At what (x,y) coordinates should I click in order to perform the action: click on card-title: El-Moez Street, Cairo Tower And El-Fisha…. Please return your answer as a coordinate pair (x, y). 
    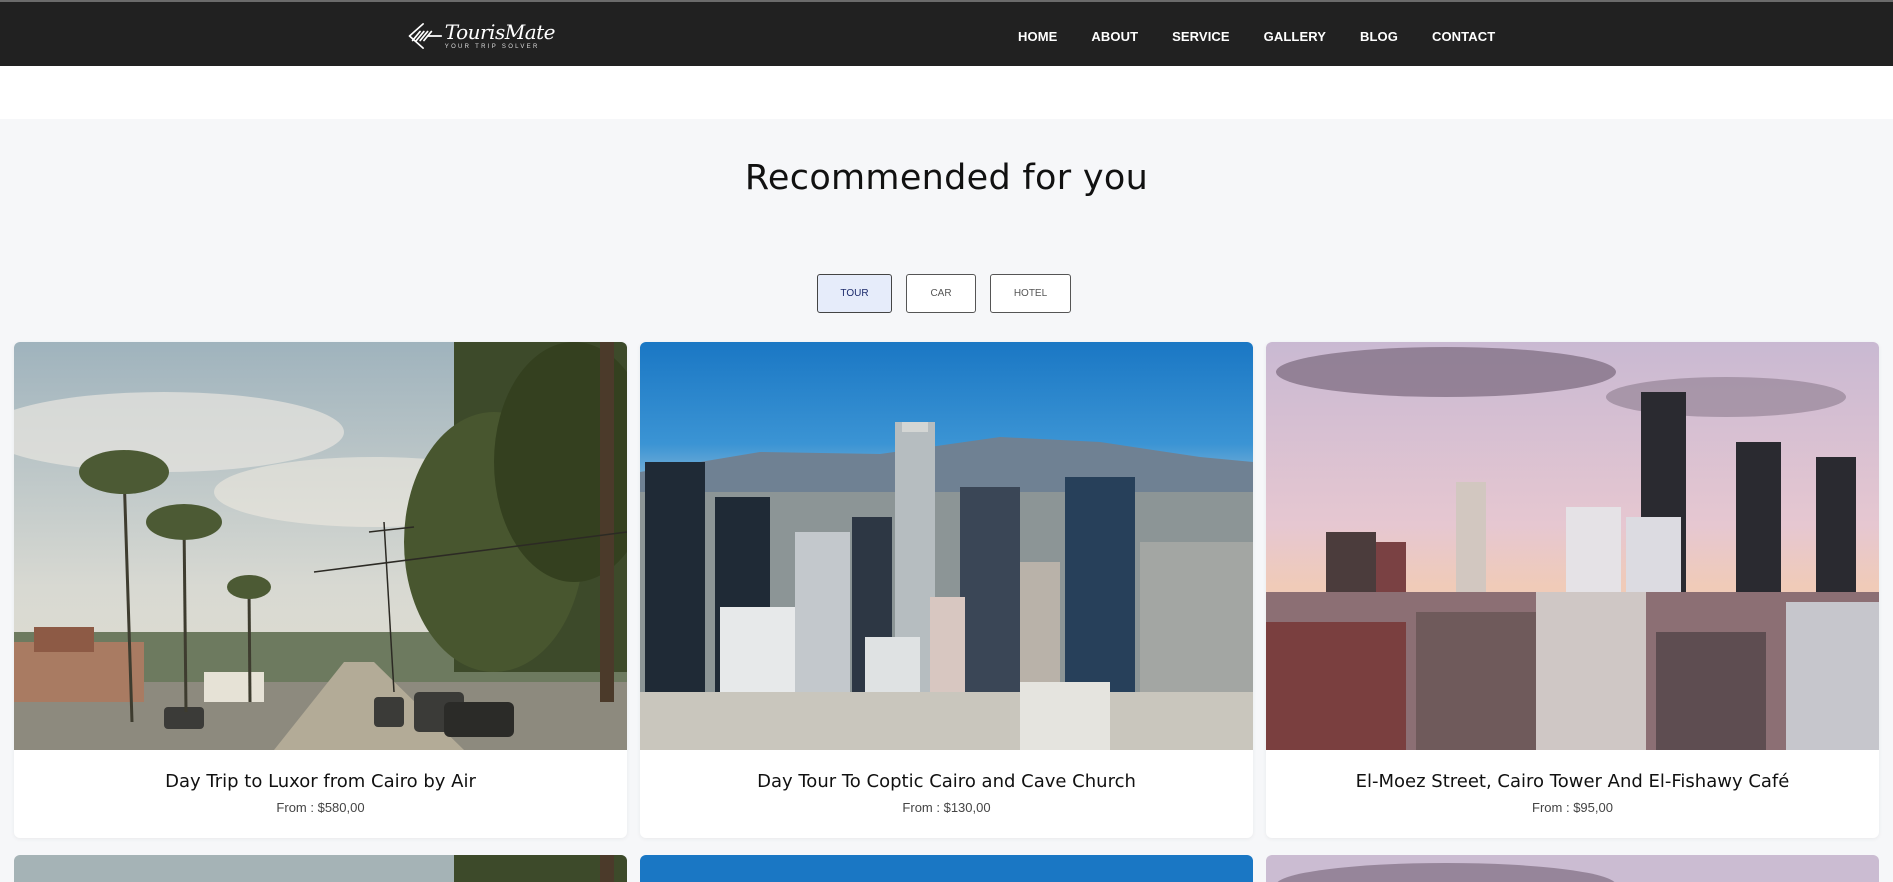
    Looking at the image, I should click on (1572, 781).